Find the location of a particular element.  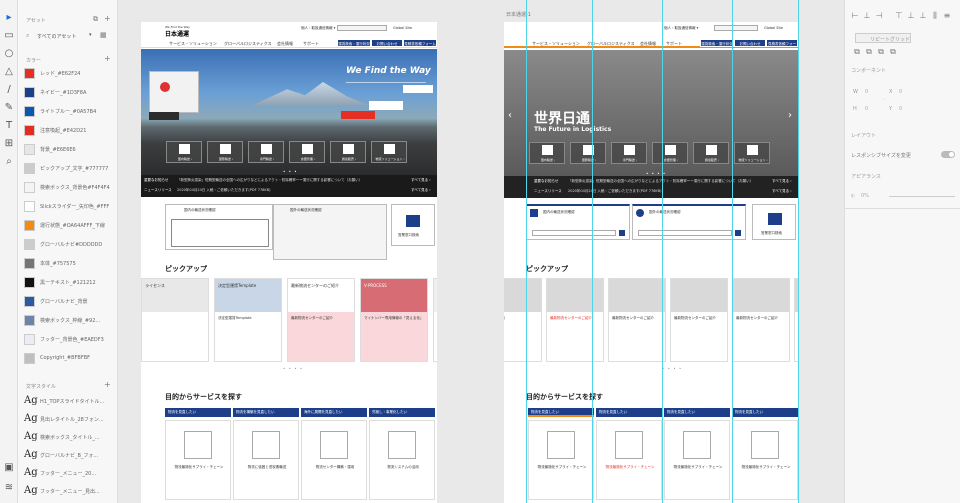

color-swatch-row: 運行状態_#OA64AFFF_下線 is located at coordinates (69, 226).